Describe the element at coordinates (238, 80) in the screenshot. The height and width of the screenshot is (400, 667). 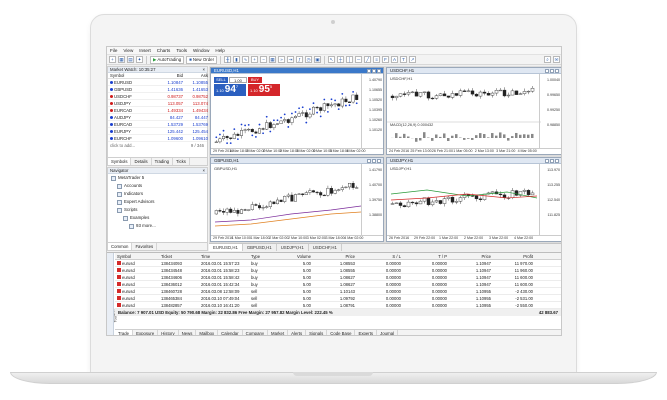
I see `lot-size-input: 1.00` at that location.